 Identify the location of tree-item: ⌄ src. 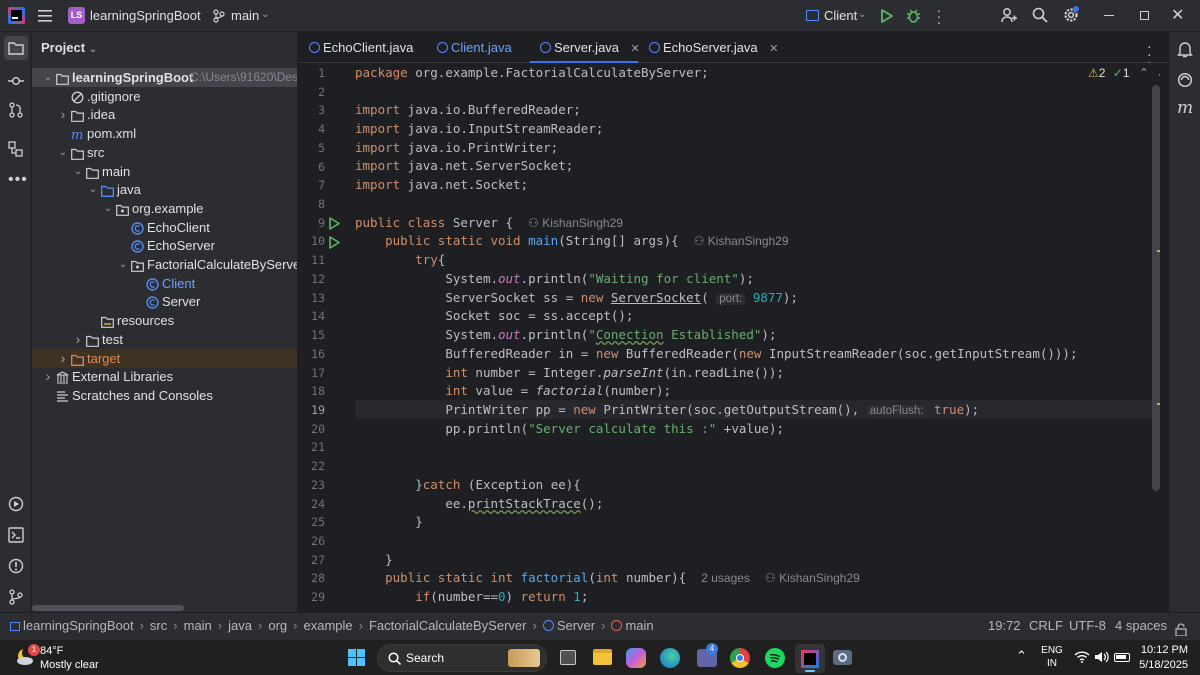
(164, 152).